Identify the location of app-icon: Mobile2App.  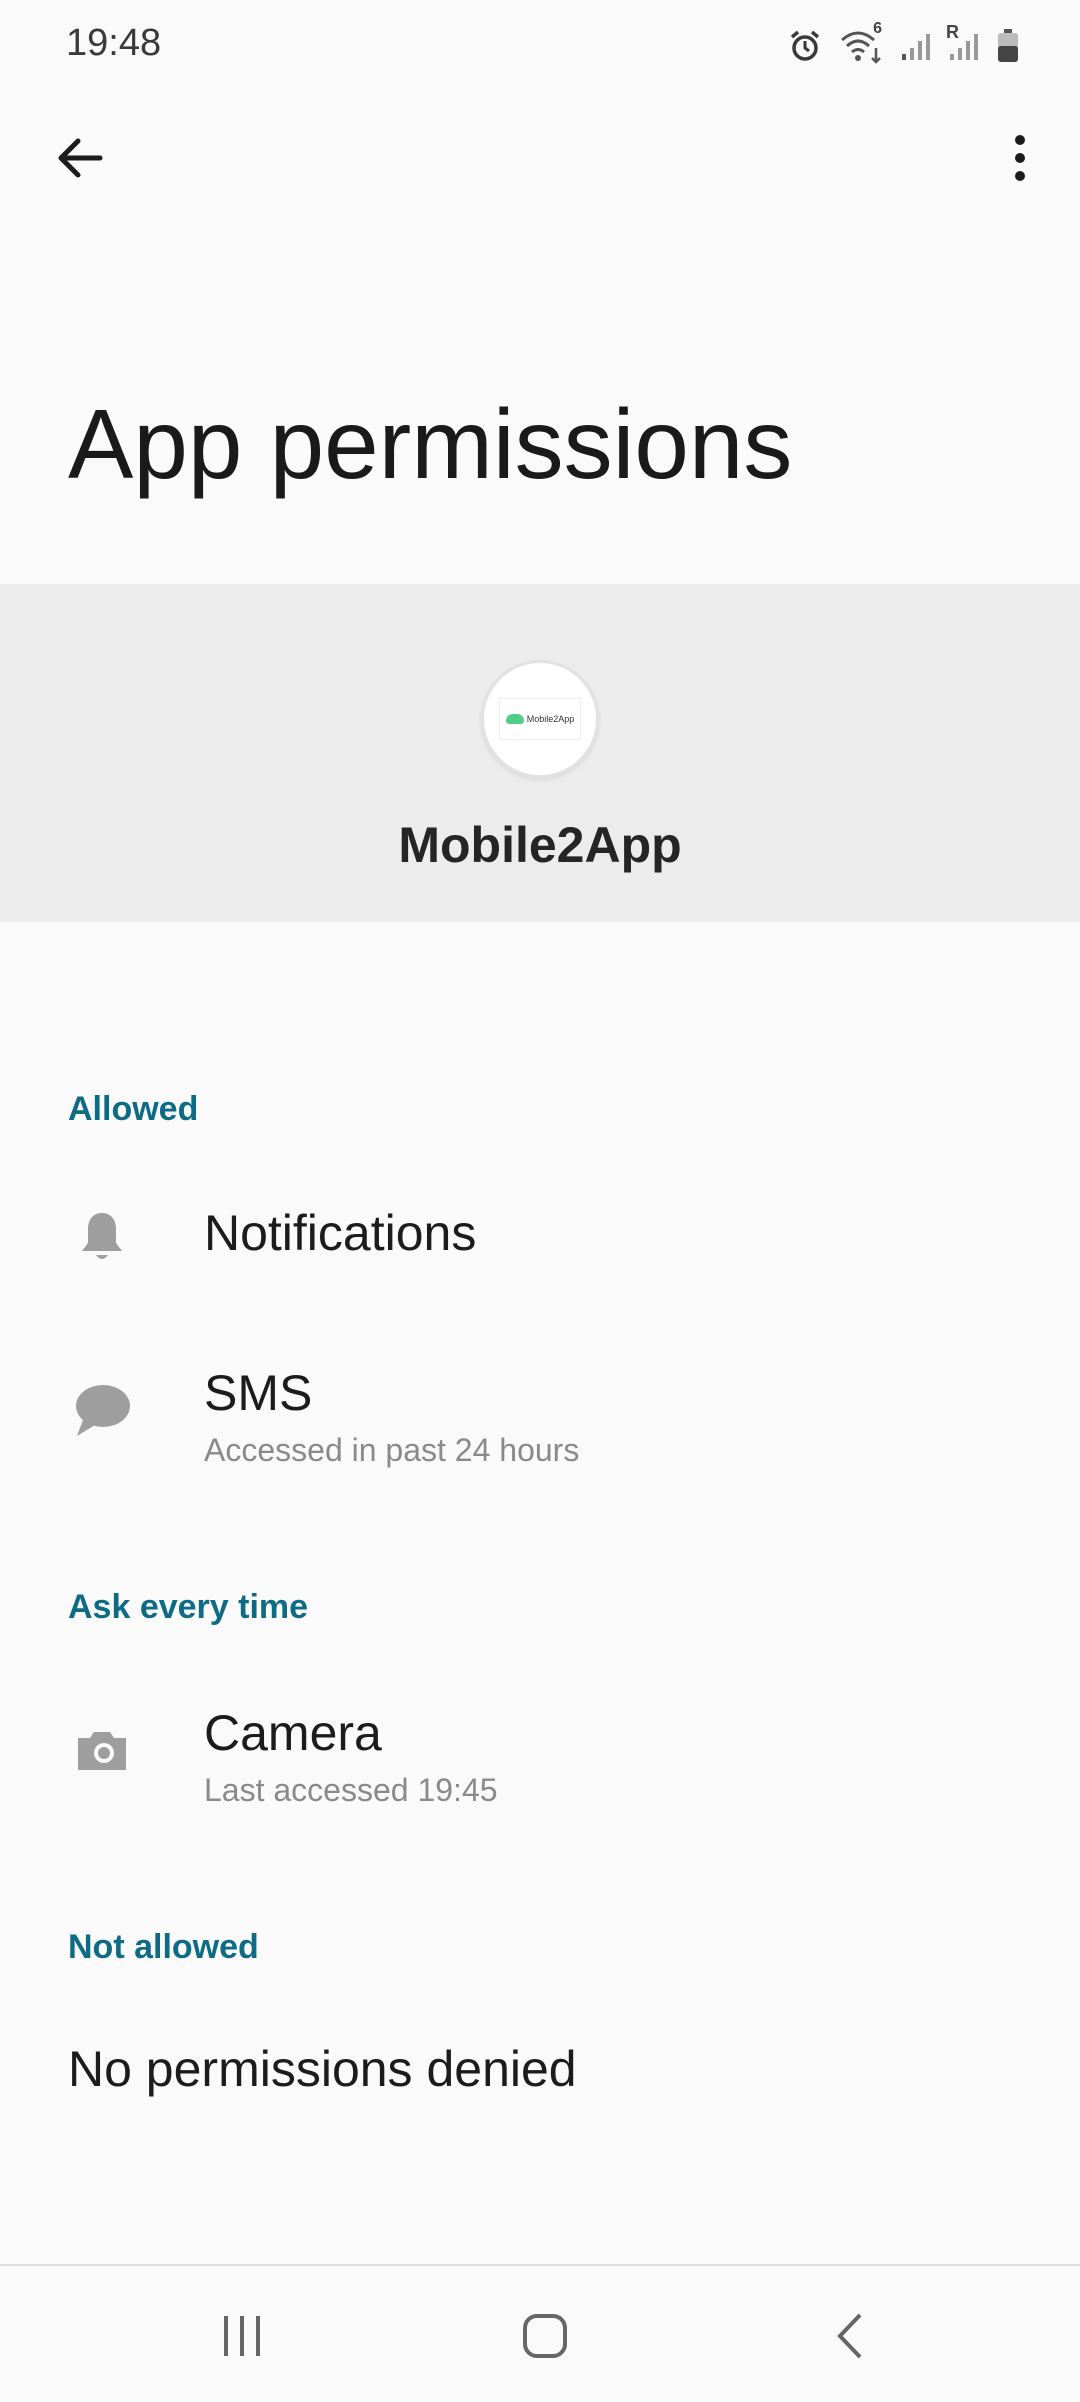
(540, 719).